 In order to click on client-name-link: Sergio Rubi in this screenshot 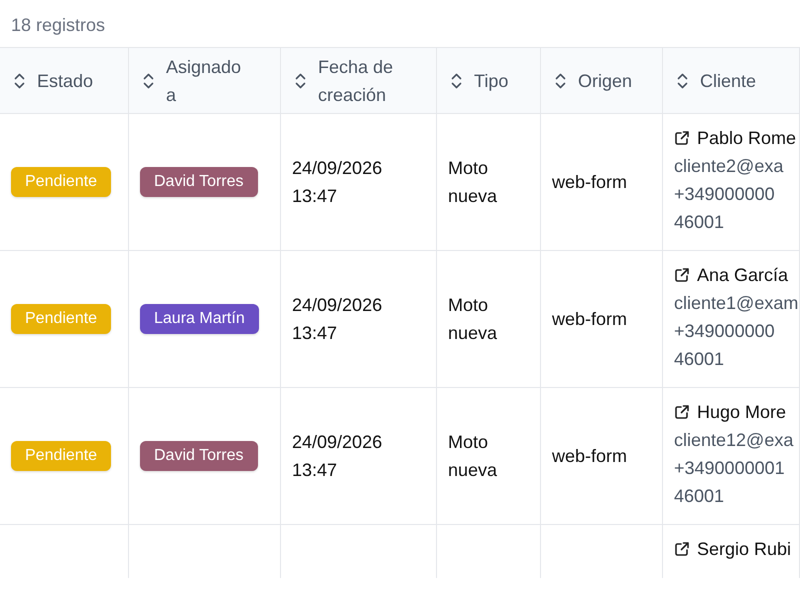, I will do `click(744, 549)`.